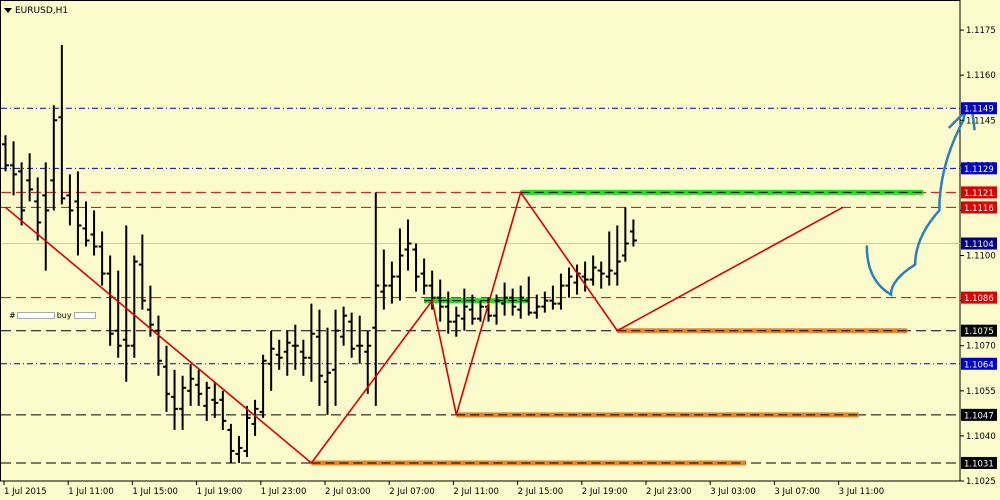  What do you see at coordinates (979, 464) in the screenshot?
I see `level-price-label: 1.1031` at bounding box center [979, 464].